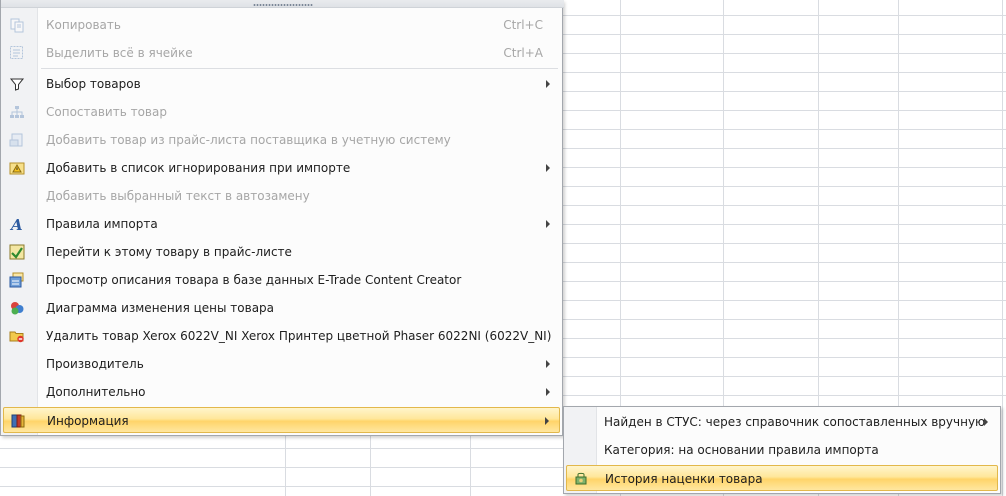  I want to click on submenu-item-label: Категория: на основании правила импорта, so click(741, 450).